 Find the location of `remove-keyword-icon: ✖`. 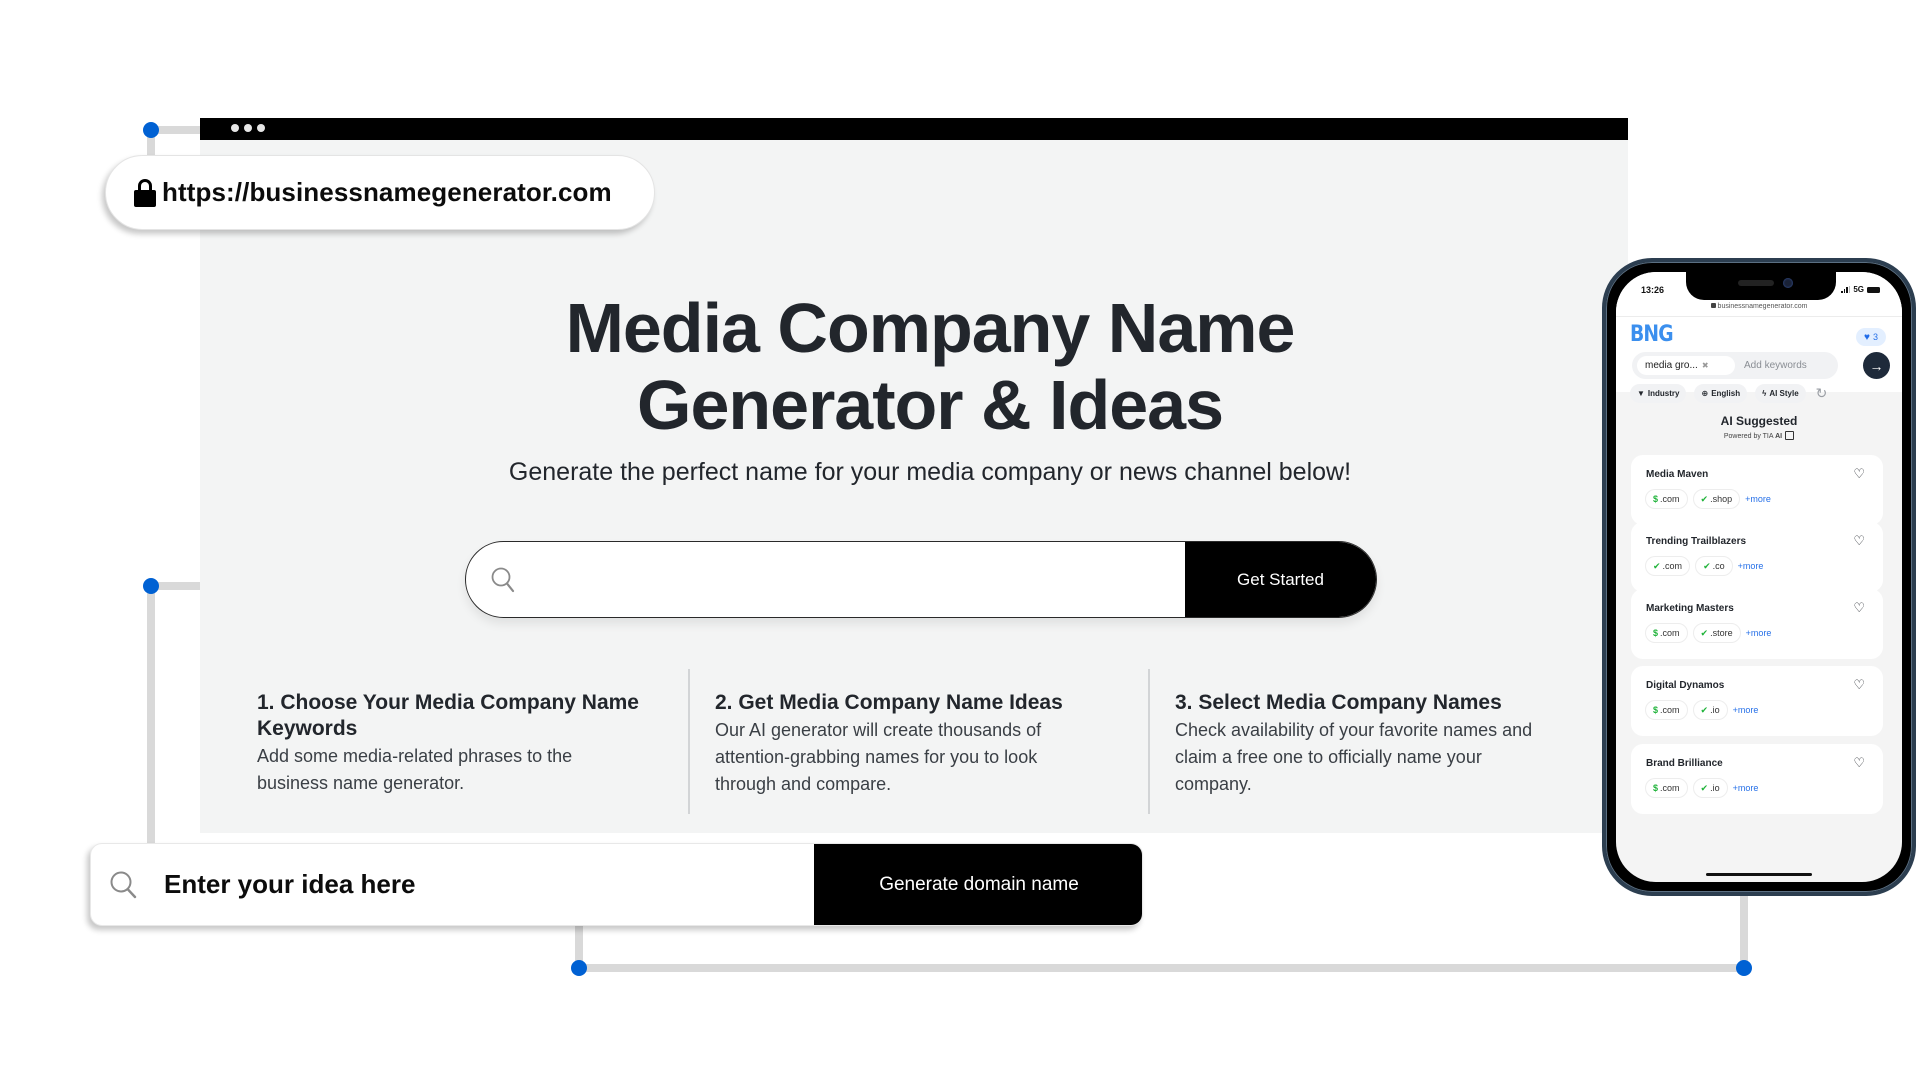

remove-keyword-icon: ✖ is located at coordinates (1705, 365).